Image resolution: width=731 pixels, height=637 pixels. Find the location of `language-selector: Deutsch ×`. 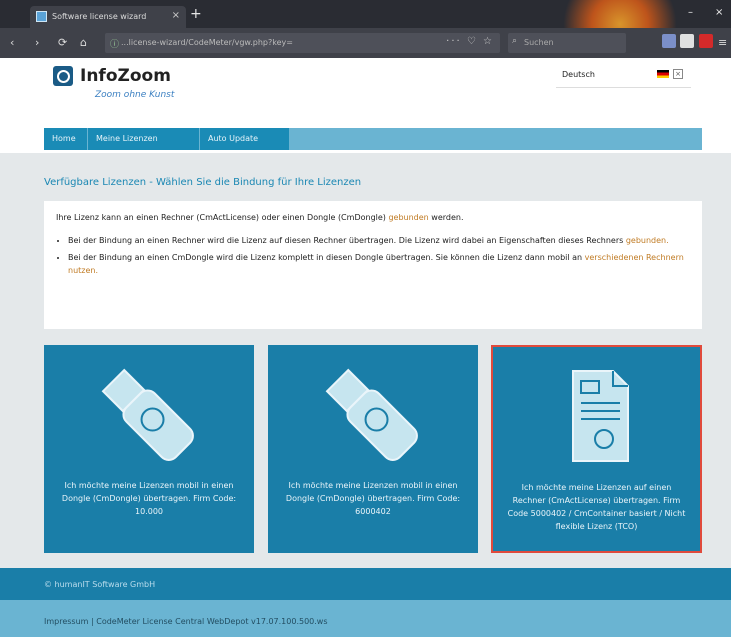

language-selector: Deutsch × is located at coordinates (623, 77).